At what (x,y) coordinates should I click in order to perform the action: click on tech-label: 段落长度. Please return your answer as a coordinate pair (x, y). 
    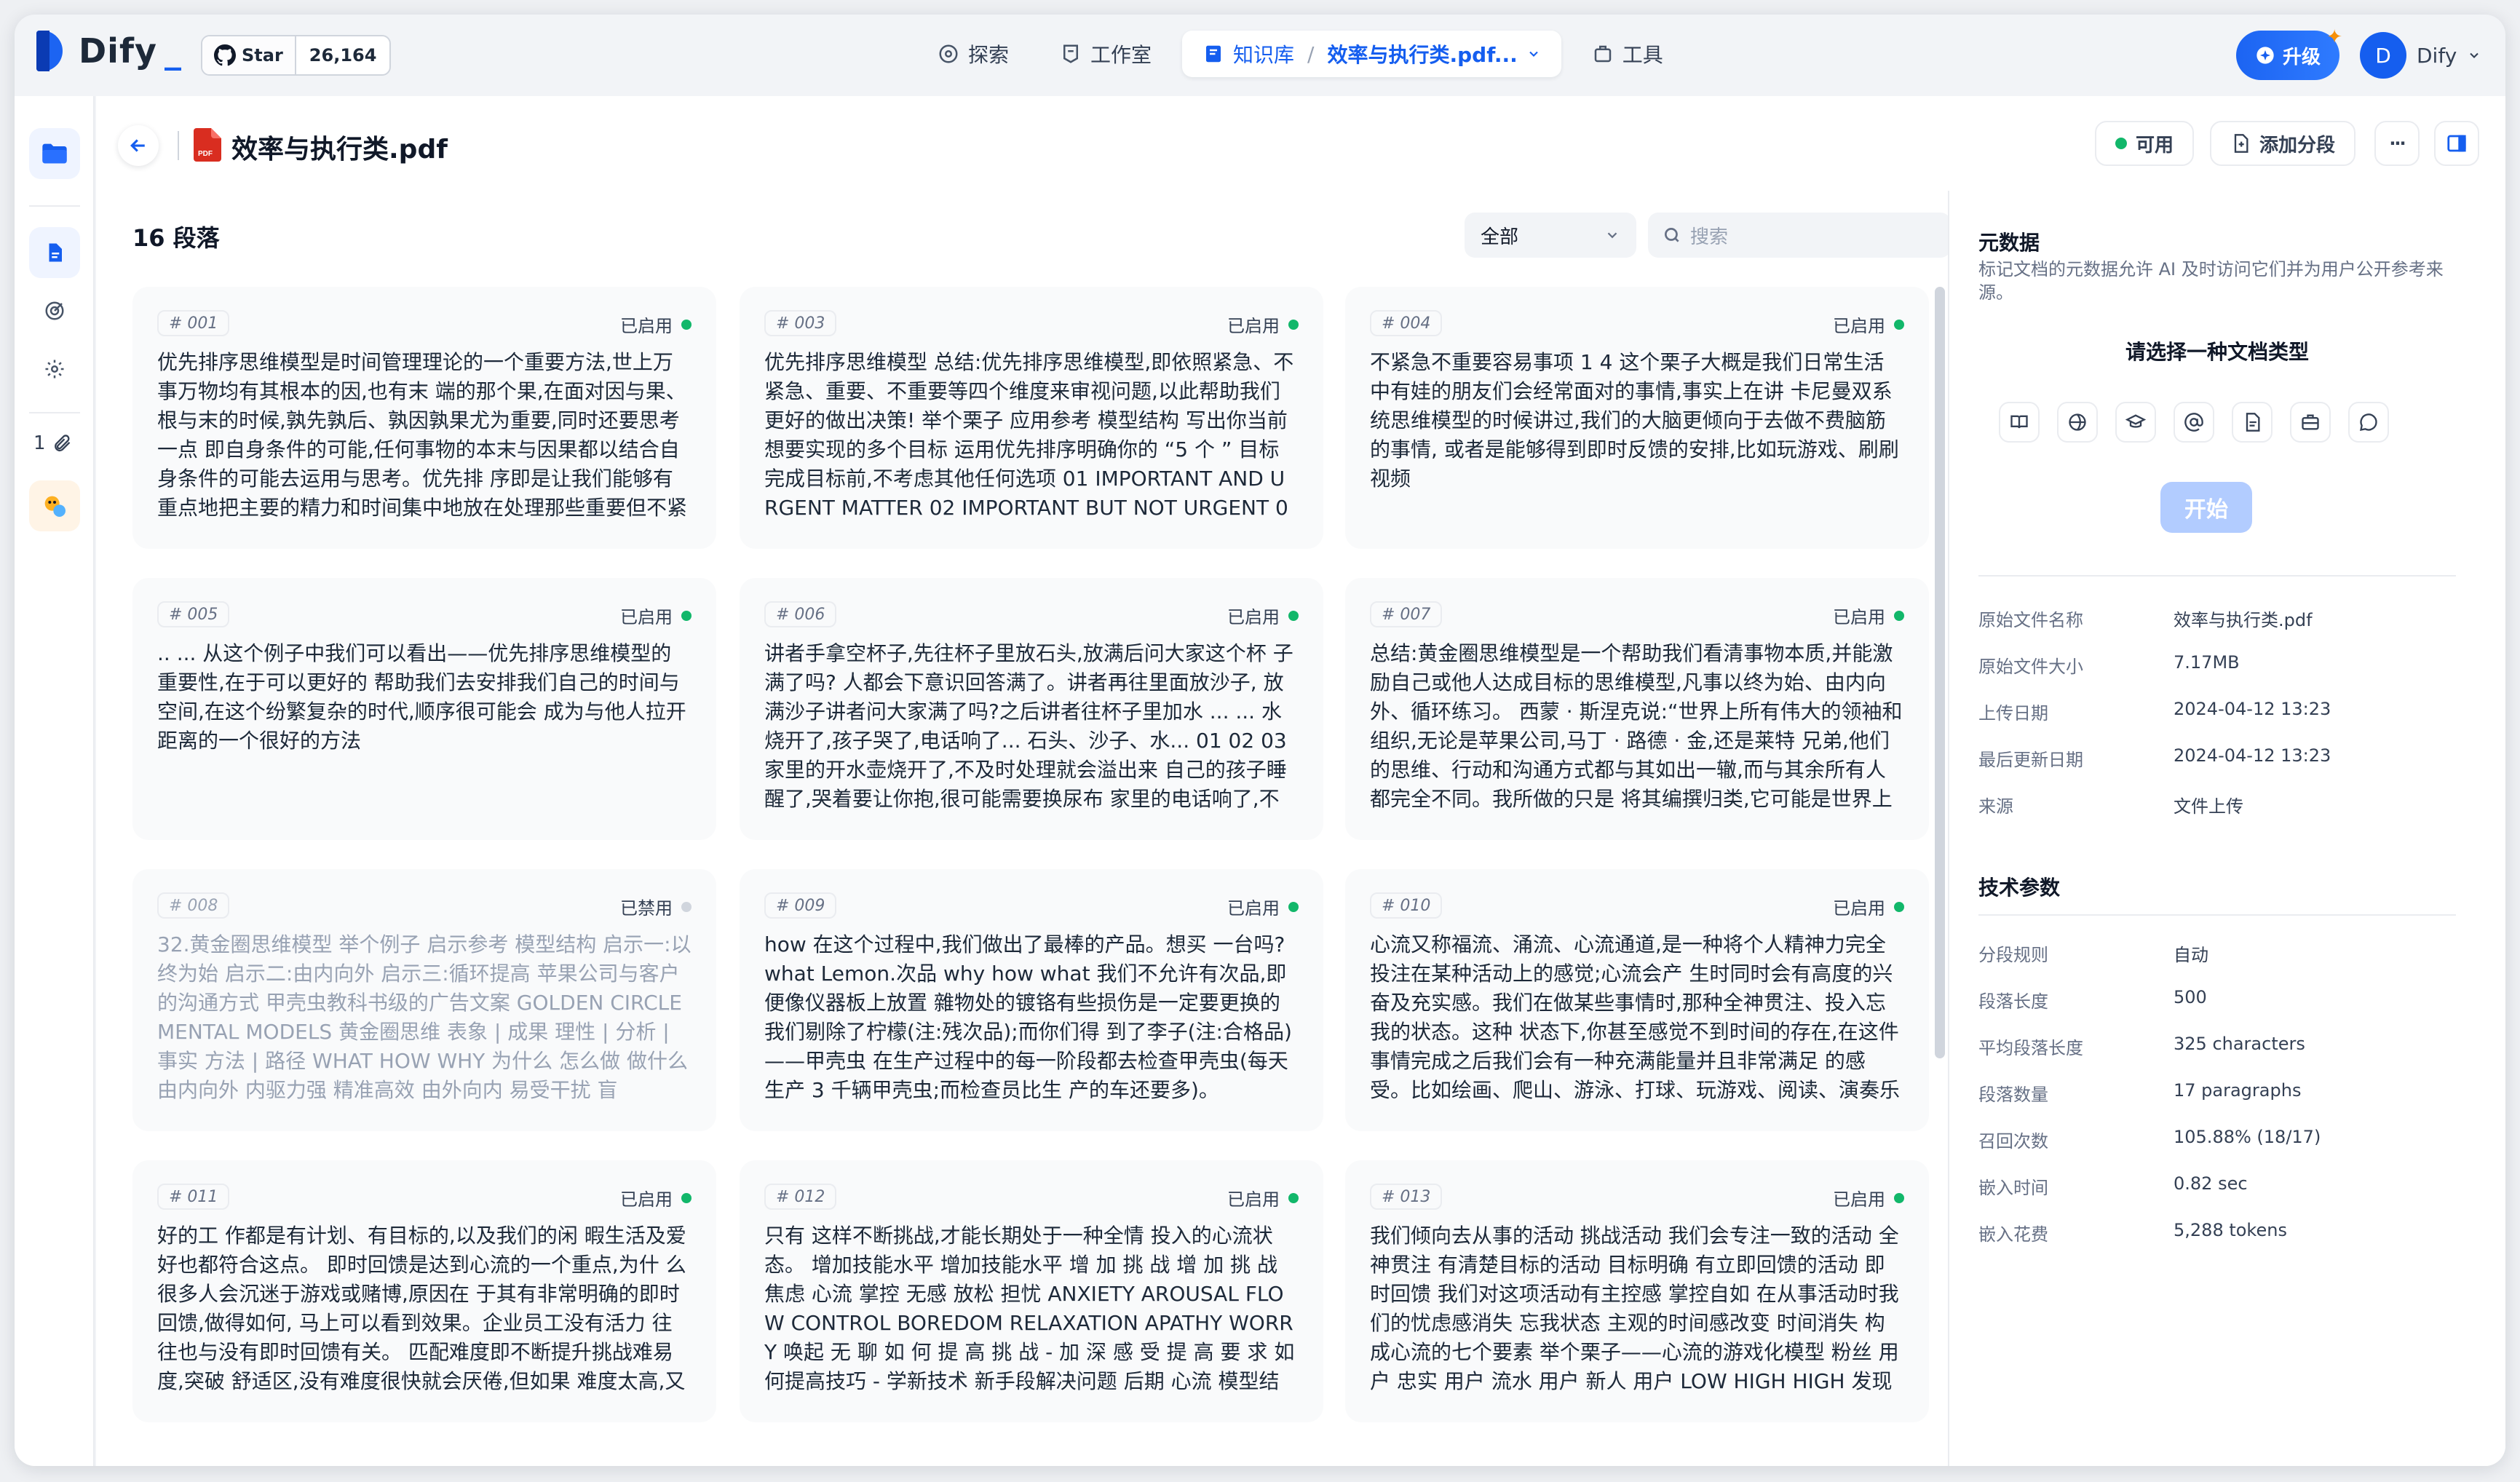
    Looking at the image, I should click on (2013, 1002).